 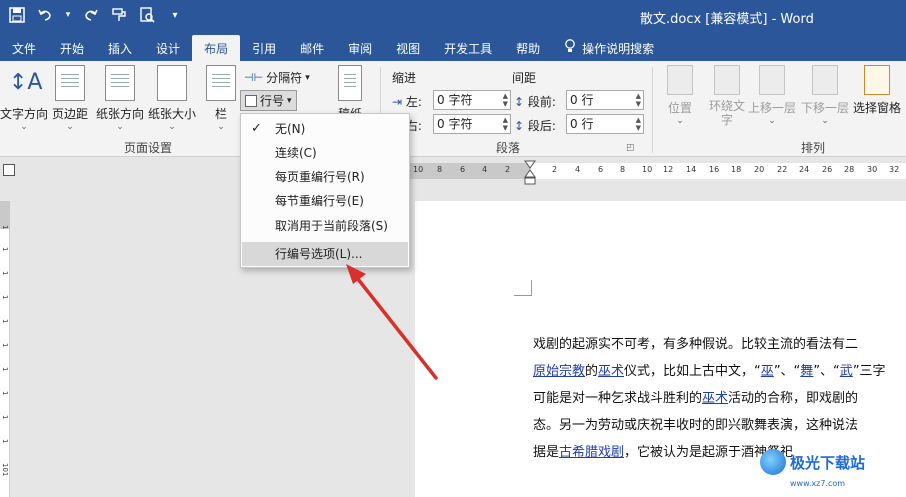 What do you see at coordinates (175, 15) in the screenshot?
I see `customize-qat-icon: ▾` at bounding box center [175, 15].